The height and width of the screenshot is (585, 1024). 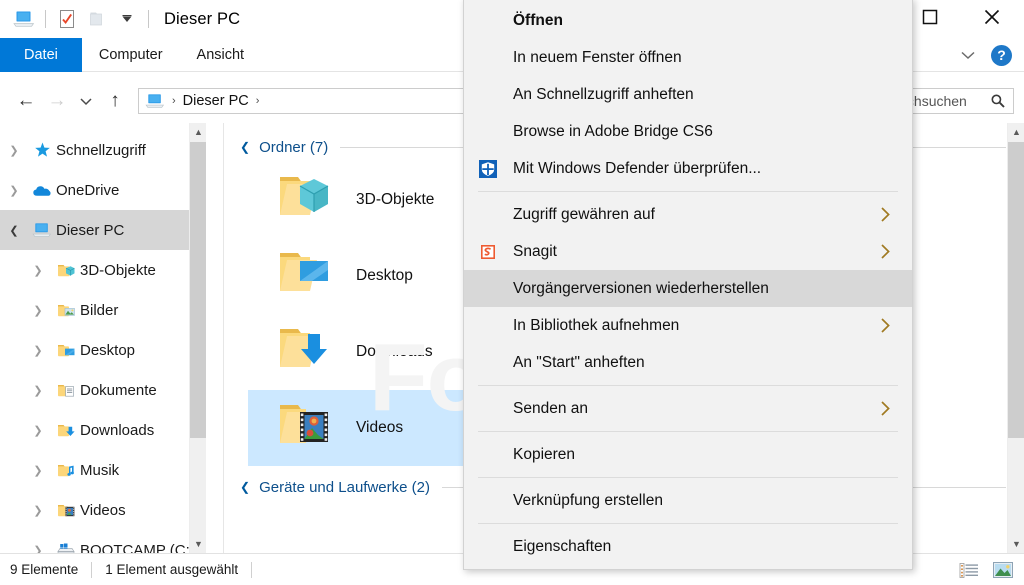 What do you see at coordinates (66, 310) in the screenshot?
I see `folder-pictures-icon` at bounding box center [66, 310].